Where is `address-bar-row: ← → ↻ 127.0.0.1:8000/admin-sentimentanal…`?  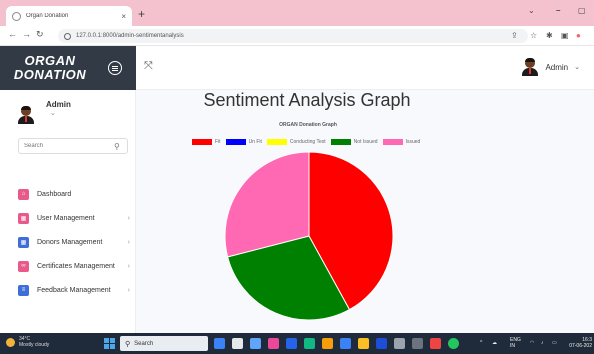
address-bar-row: ← → ↻ 127.0.0.1:8000/admin-sentimentanal… is located at coordinates (297, 36).